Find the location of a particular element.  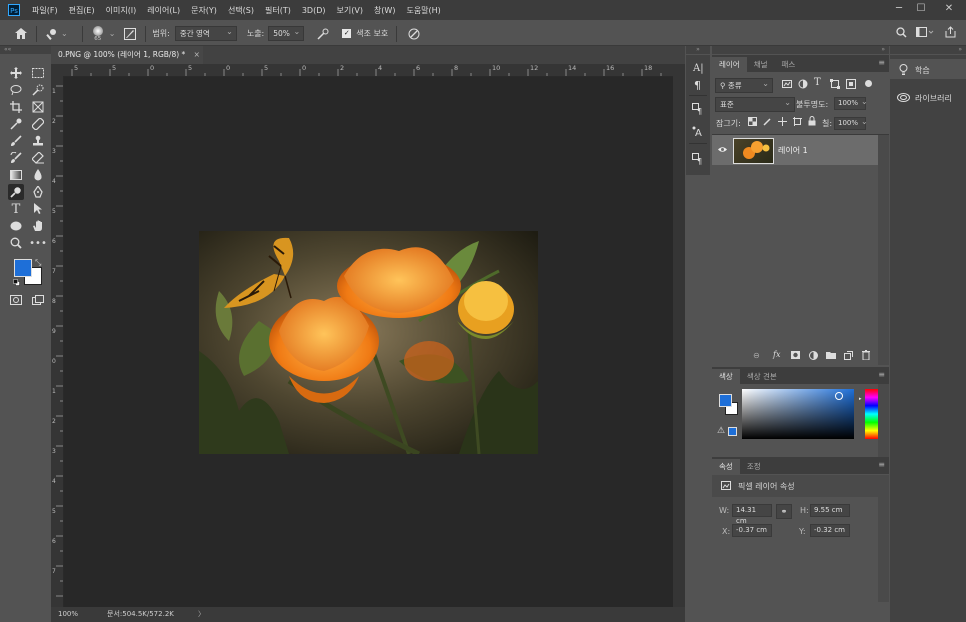

web-safe-color-swatch is located at coordinates (732, 431).